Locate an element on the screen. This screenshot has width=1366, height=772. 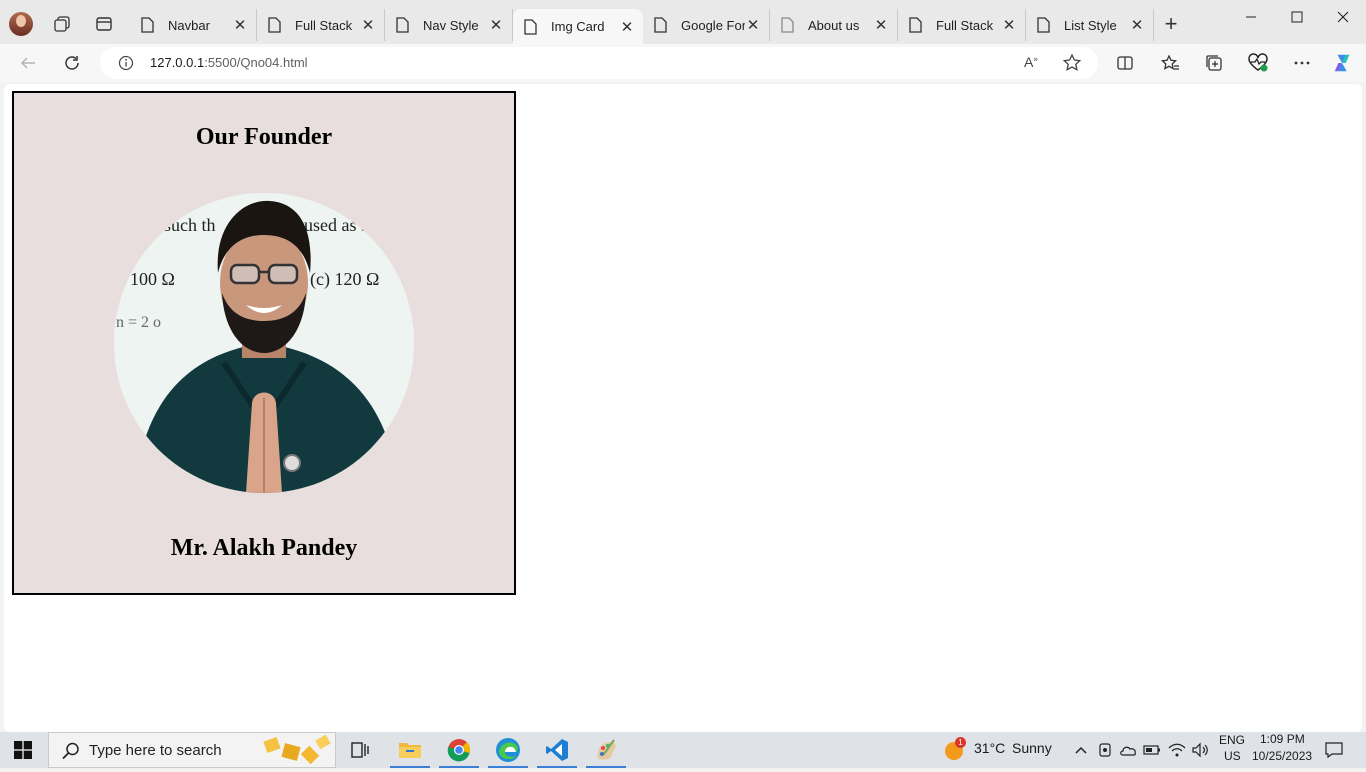
board-text: such th is located at coordinates (190, 225).